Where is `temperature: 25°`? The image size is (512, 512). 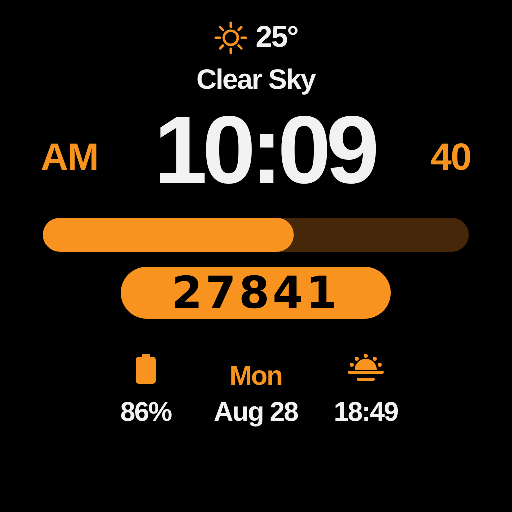 temperature: 25° is located at coordinates (277, 38).